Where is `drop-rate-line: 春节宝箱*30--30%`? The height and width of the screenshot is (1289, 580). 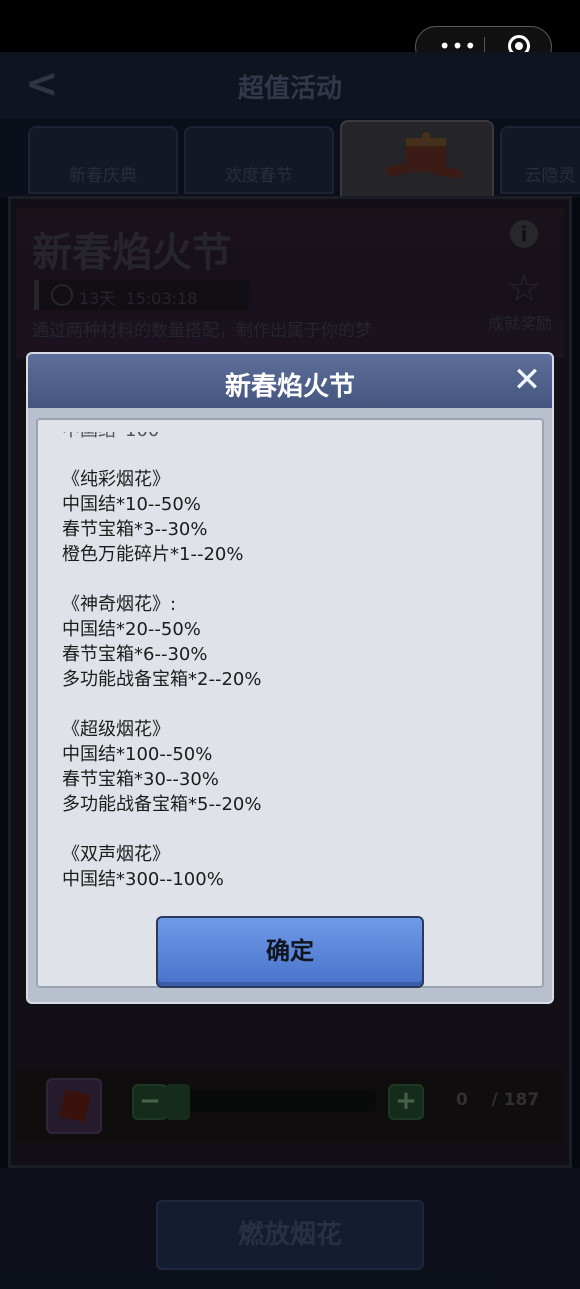 drop-rate-line: 春节宝箱*30--30% is located at coordinates (140, 779).